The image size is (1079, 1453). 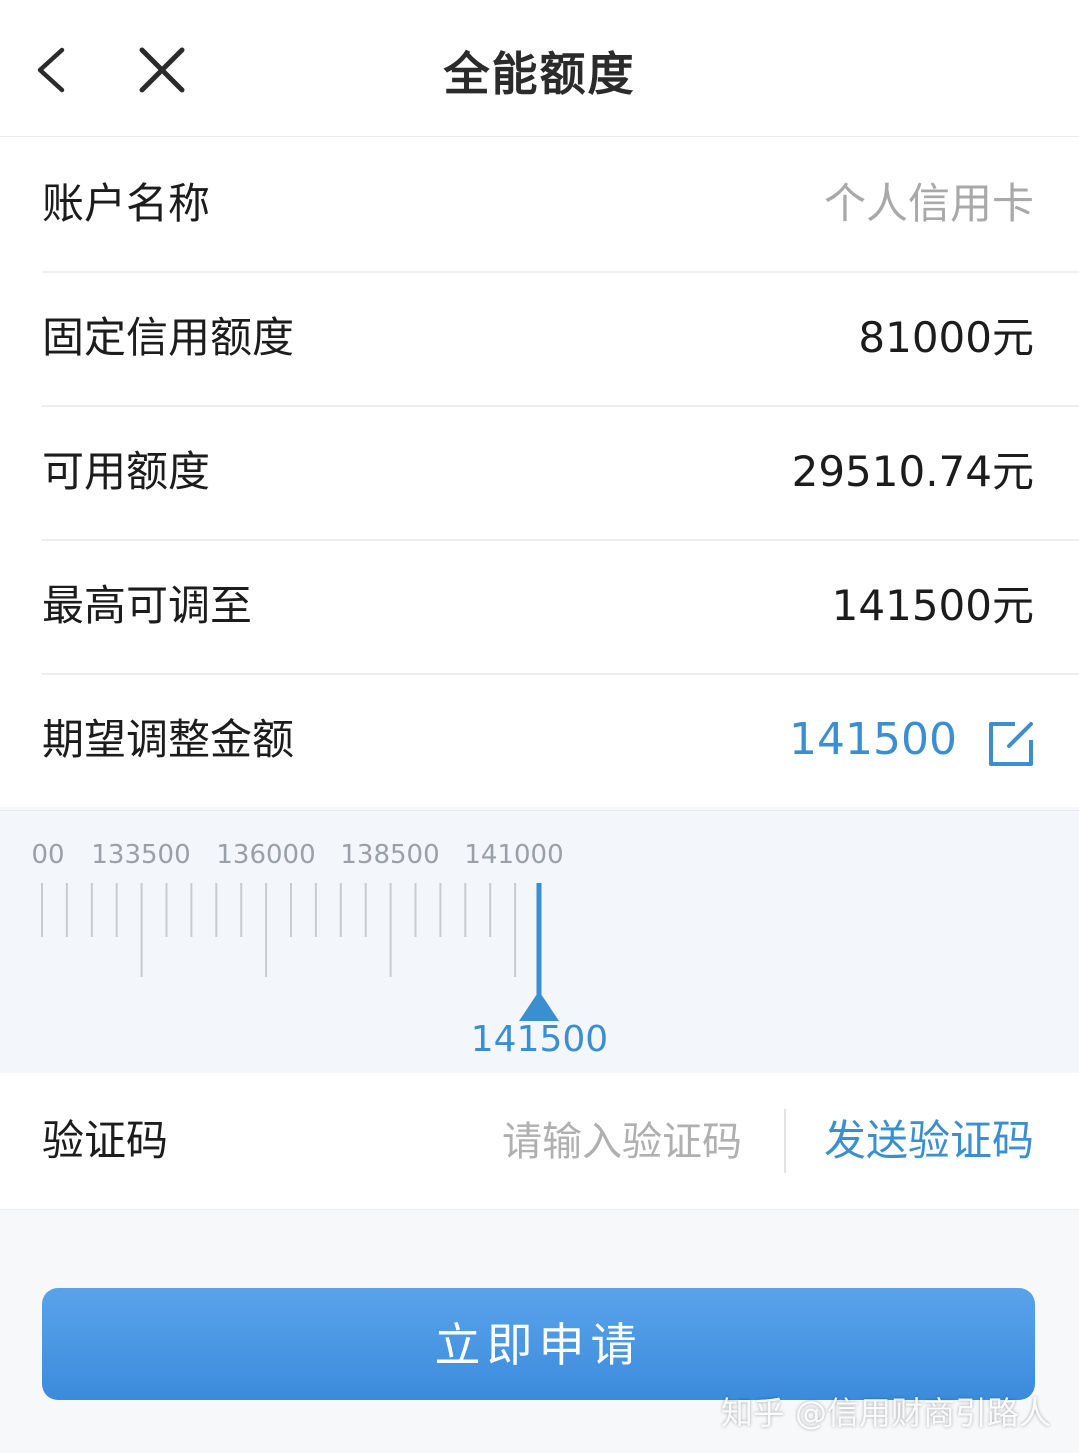 What do you see at coordinates (389, 855) in the screenshot?
I see `tick-label: 138500` at bounding box center [389, 855].